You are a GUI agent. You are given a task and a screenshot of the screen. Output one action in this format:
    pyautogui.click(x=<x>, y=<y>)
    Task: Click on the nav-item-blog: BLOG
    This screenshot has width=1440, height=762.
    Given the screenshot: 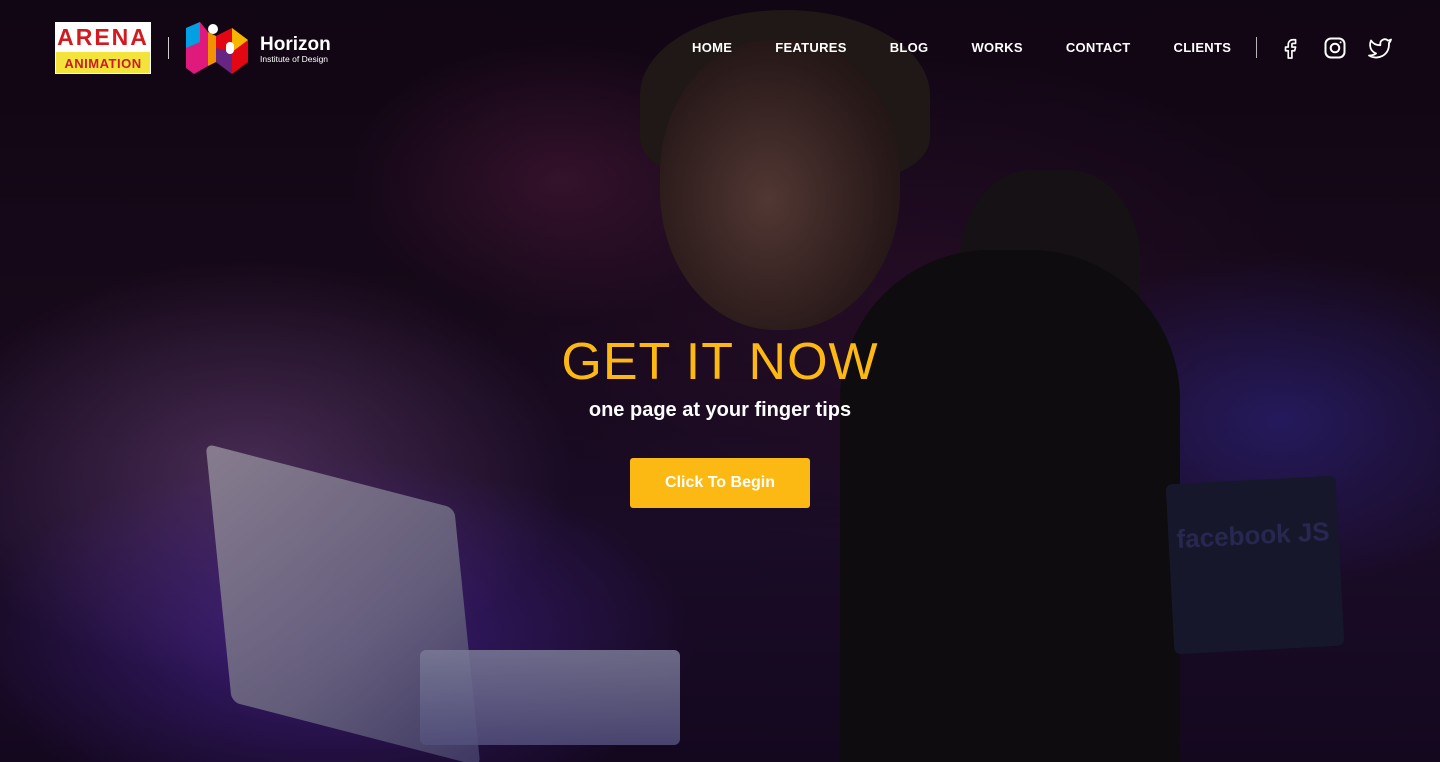 What is the action you would take?
    pyautogui.click(x=909, y=48)
    